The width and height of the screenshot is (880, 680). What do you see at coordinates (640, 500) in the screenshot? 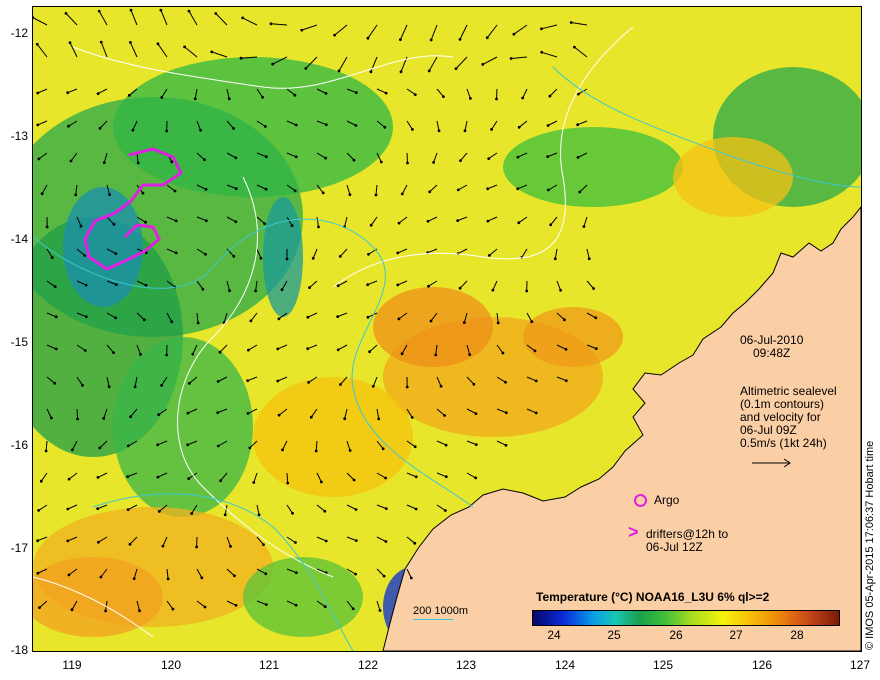
I see `argo-marker-icon` at bounding box center [640, 500].